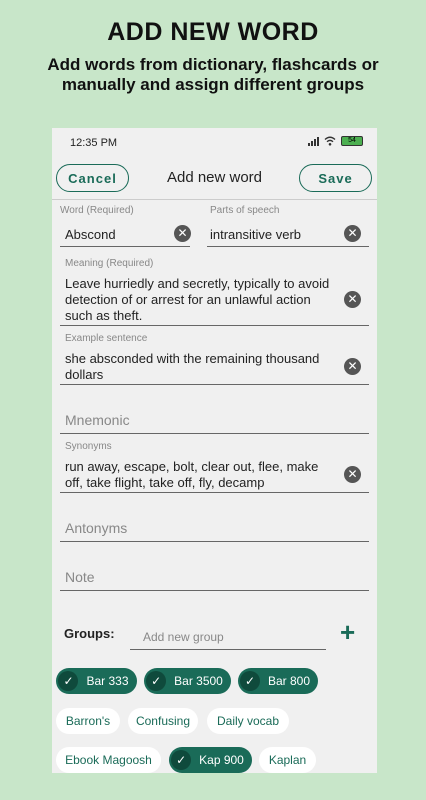 The image size is (426, 800). I want to click on group-chip-label: Barron's, so click(88, 721).